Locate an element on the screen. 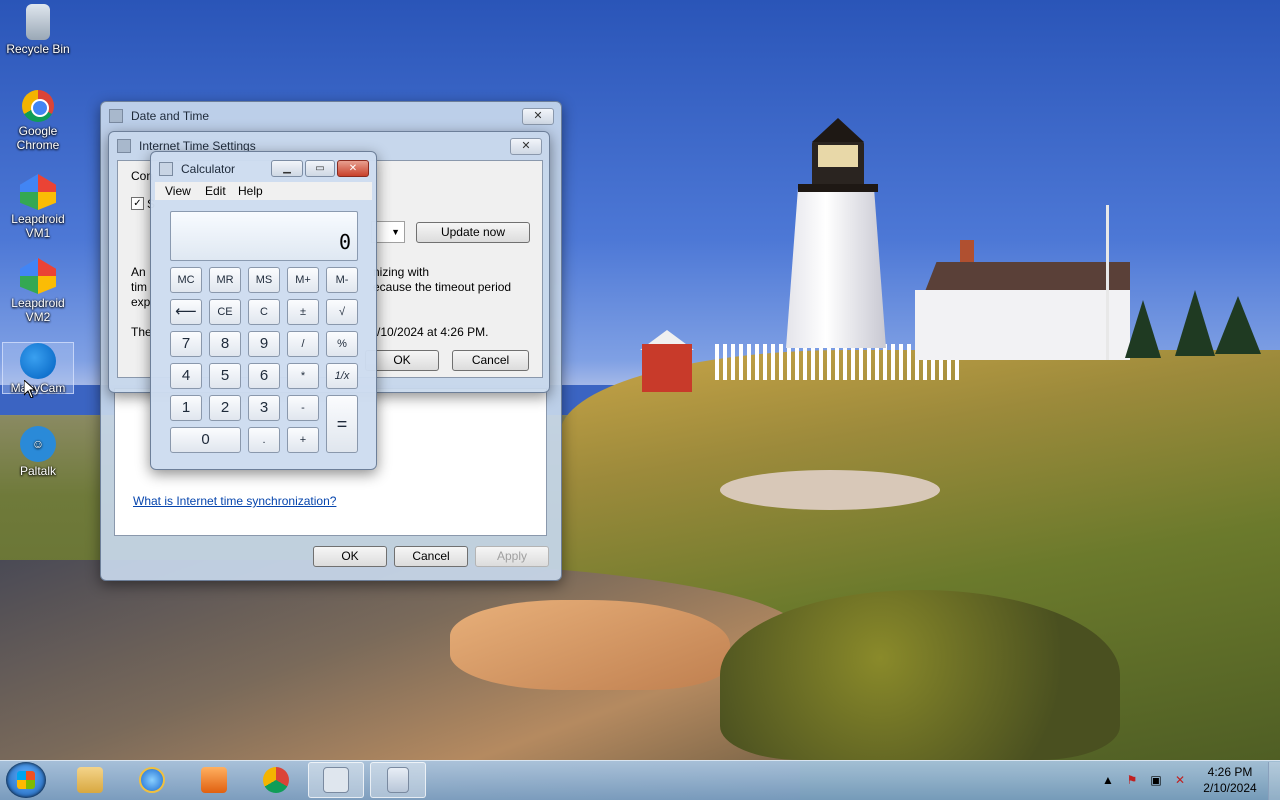 Image resolution: width=1280 pixels, height=800 pixels. display-value: 0 is located at coordinates (344, 242).